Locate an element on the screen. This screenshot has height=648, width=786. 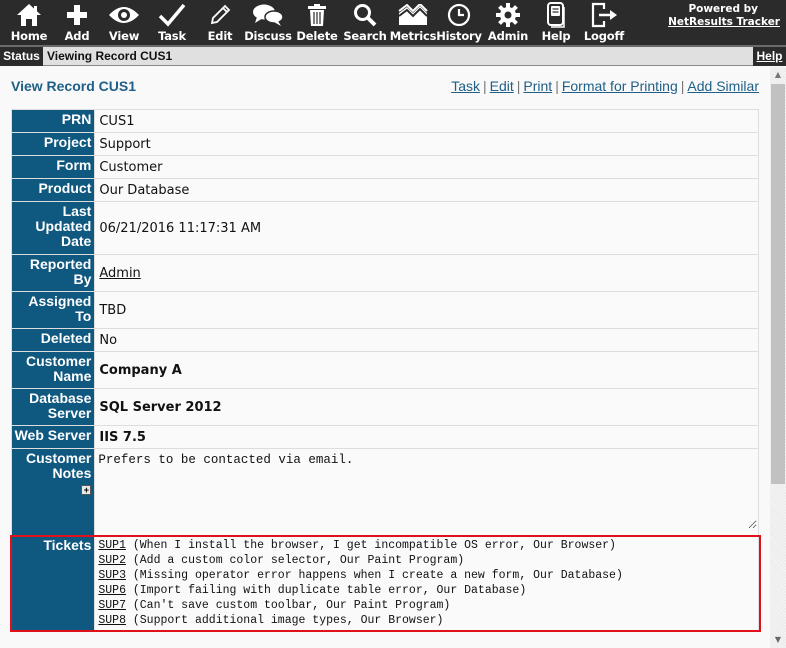
field-value: IIS 7.5 is located at coordinates (426, 437).